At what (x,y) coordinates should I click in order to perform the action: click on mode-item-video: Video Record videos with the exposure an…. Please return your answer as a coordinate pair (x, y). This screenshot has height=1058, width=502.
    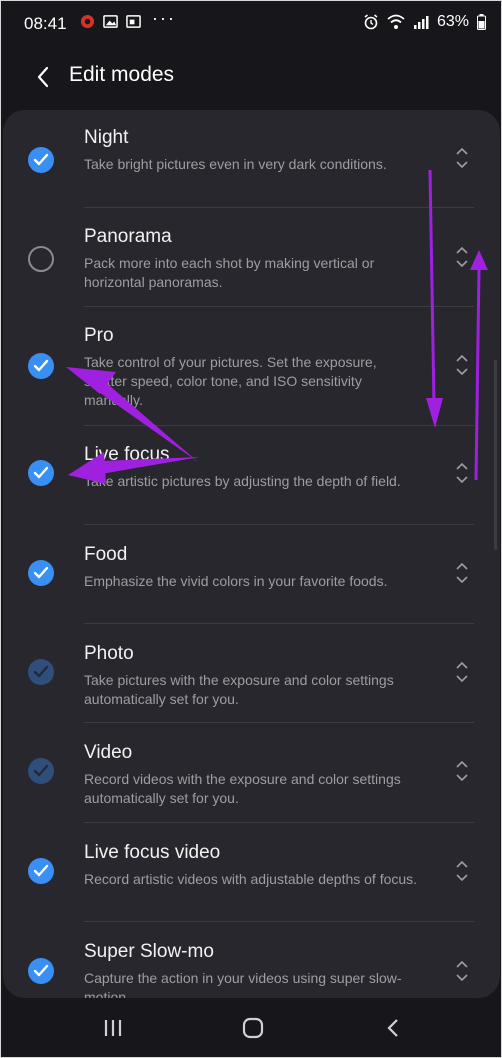
    Looking at the image, I should click on (251, 784).